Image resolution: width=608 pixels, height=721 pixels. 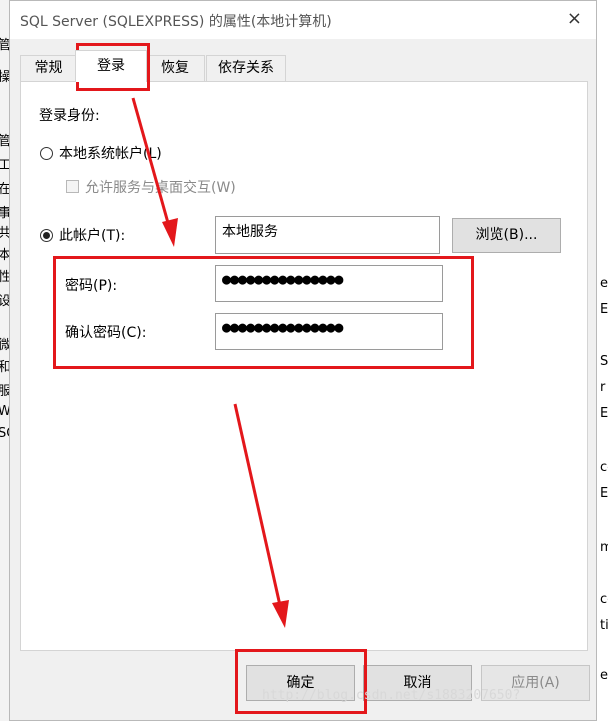 I want to click on ok-button: 确定, so click(x=300, y=683).